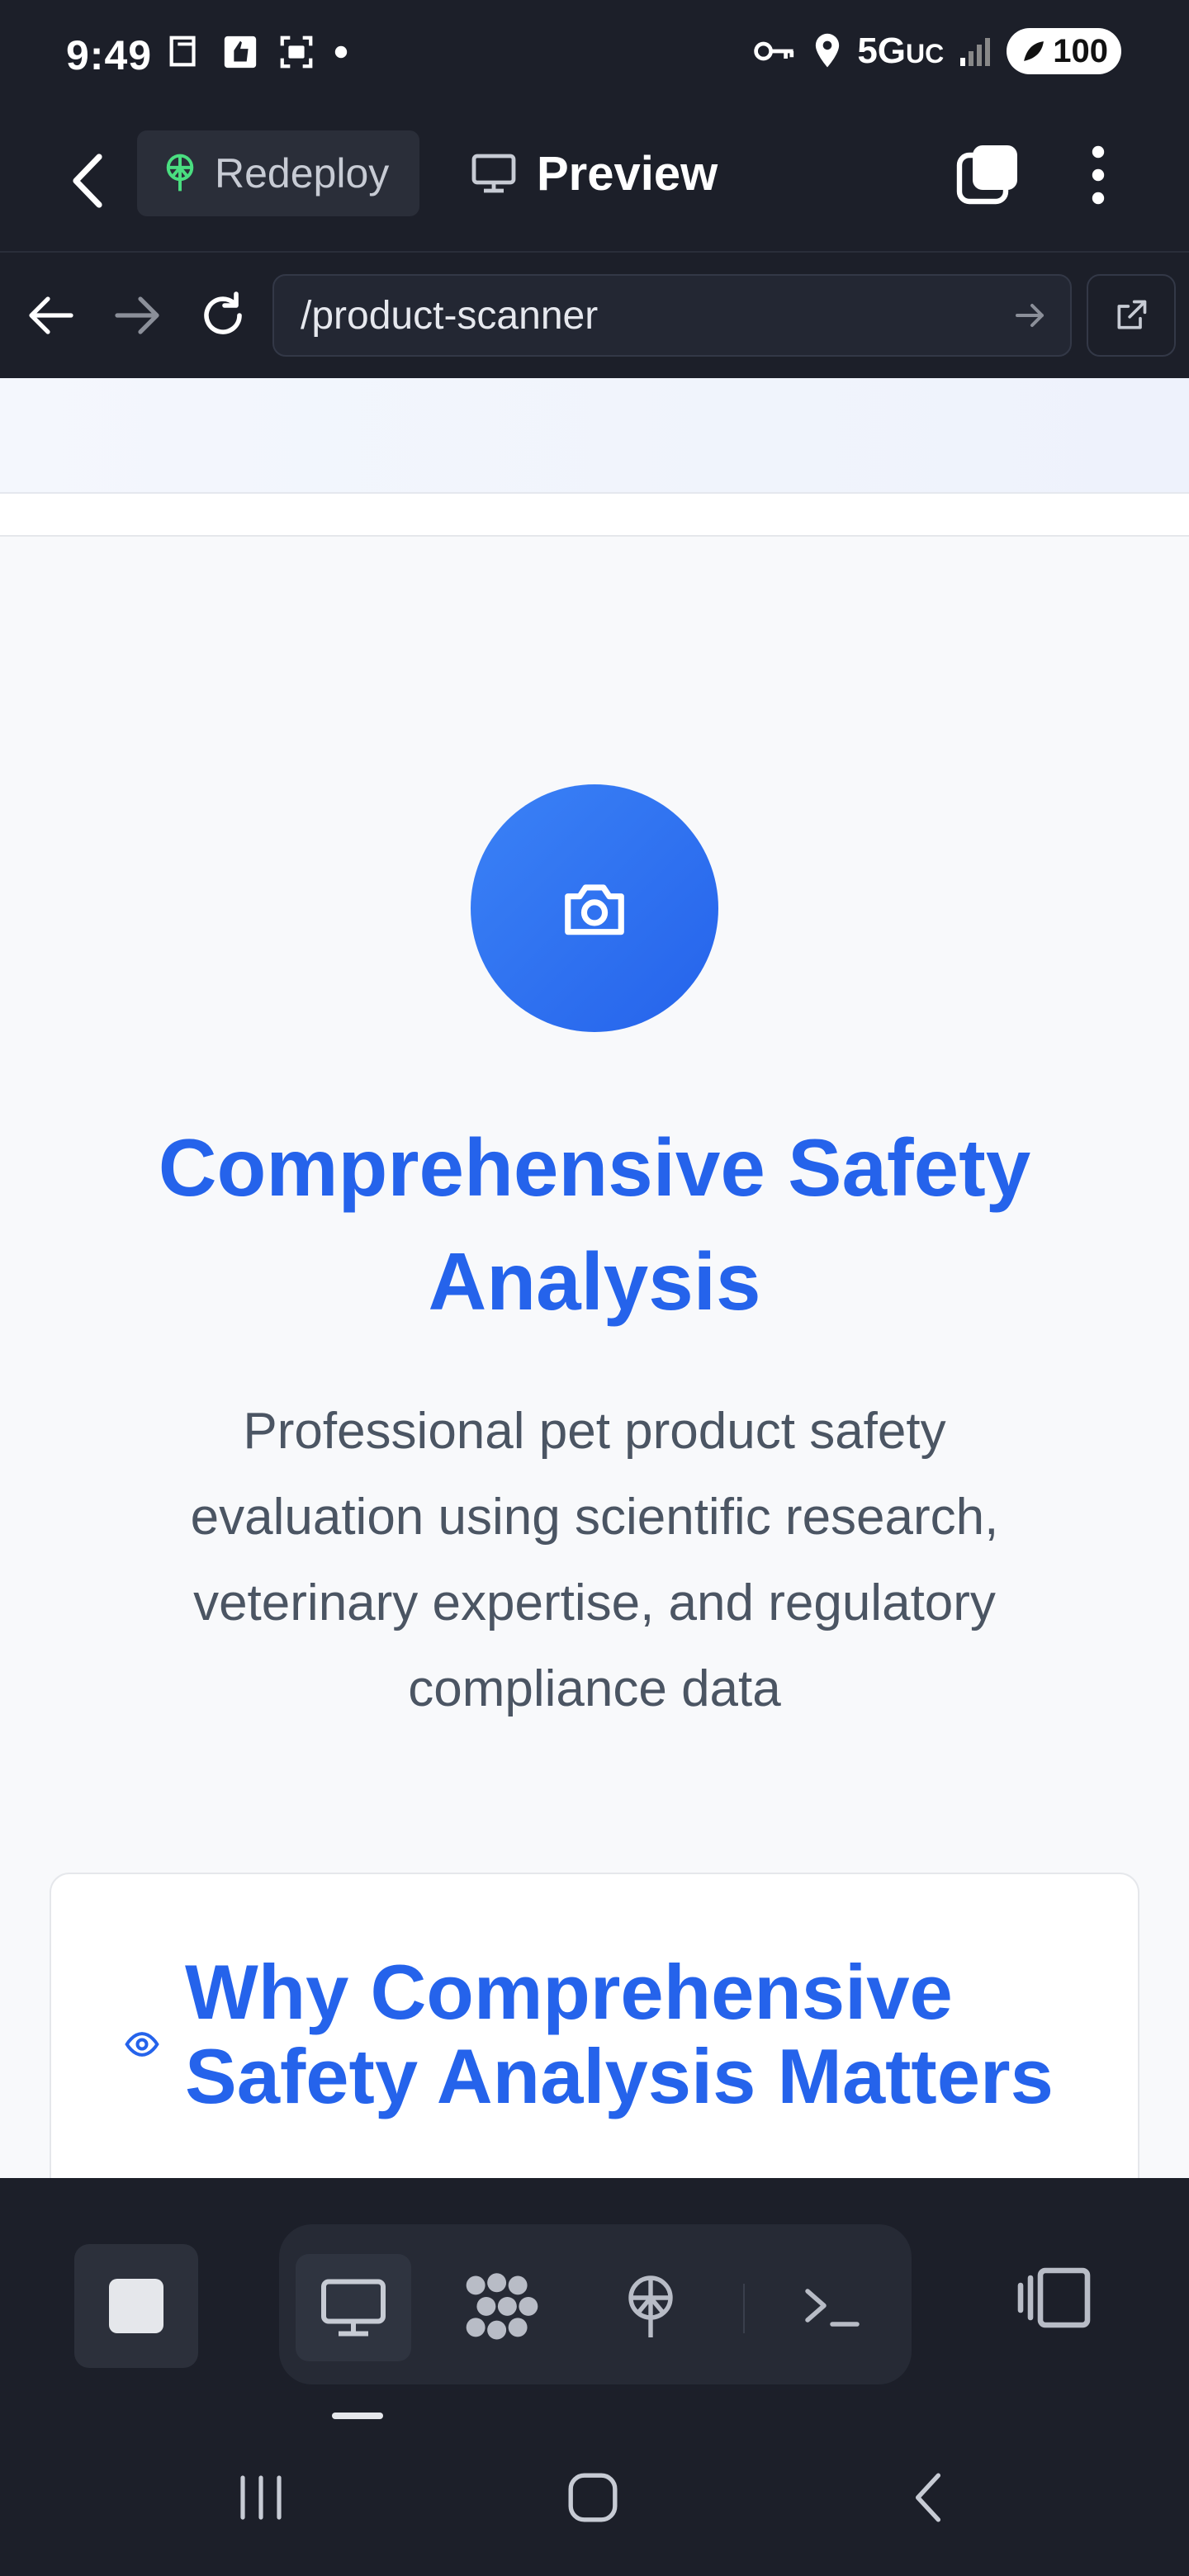  Describe the element at coordinates (1034, 51) in the screenshot. I see `battery-saver-icon` at that location.